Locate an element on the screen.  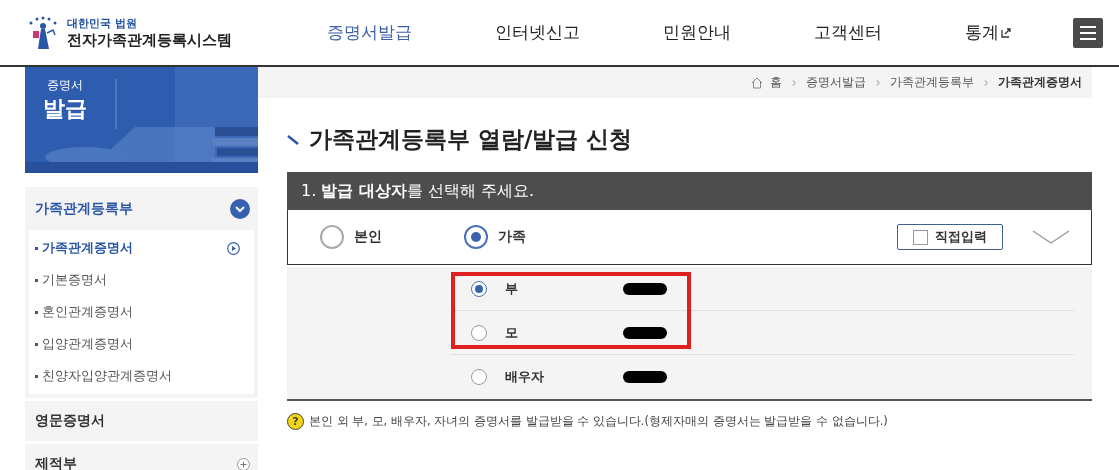
direct-input-button: 직접입력 is located at coordinates (950, 237).